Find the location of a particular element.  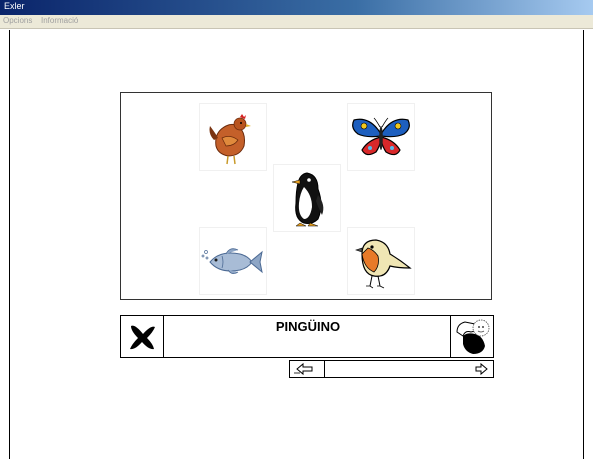

picture-cell-robin is located at coordinates (381, 261).